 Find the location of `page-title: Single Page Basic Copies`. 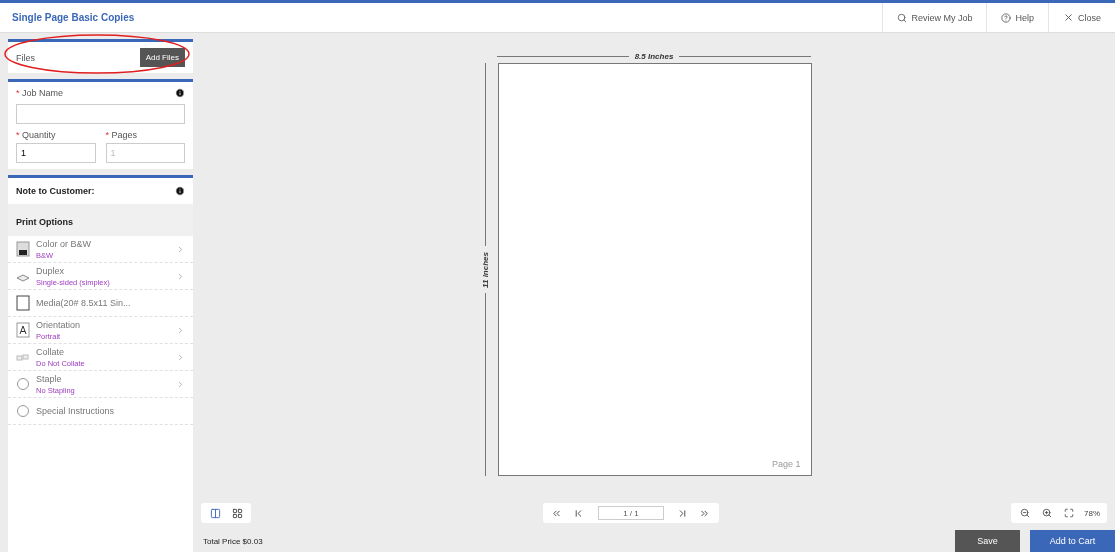

page-title: Single Page Basic Copies is located at coordinates (73, 17).